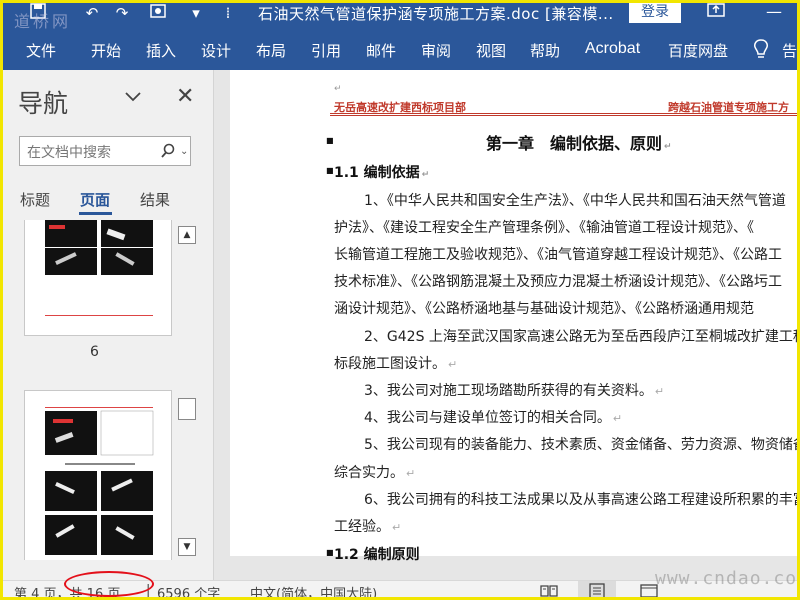 This screenshot has width=800, height=600. Describe the element at coordinates (187, 409) in the screenshot. I see `scrollbar-thumb` at that location.